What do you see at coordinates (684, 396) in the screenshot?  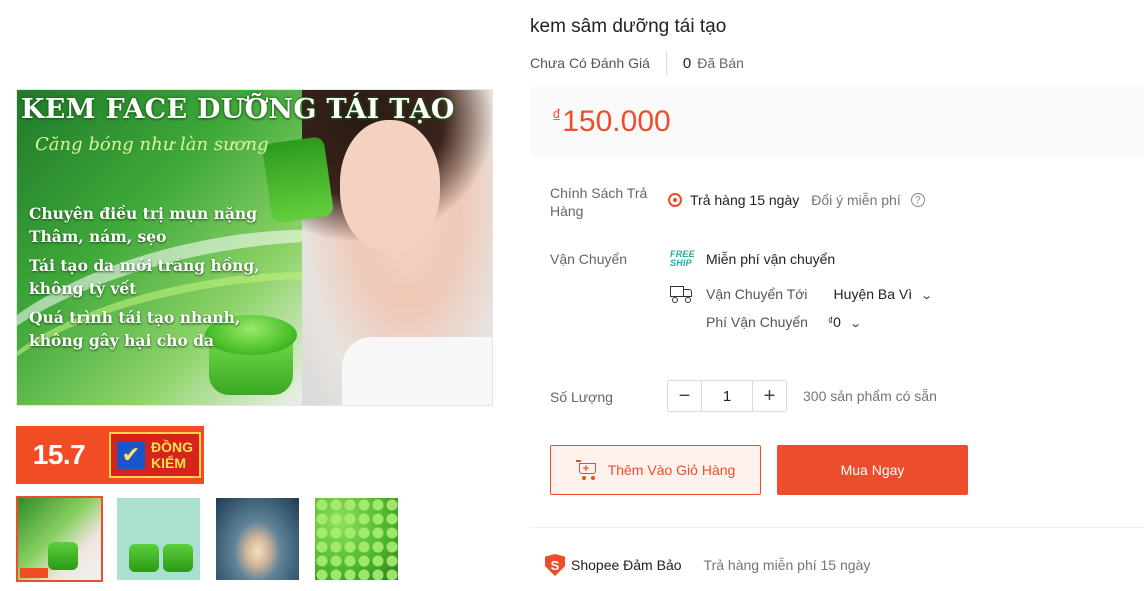 I see `decrease-button: −` at bounding box center [684, 396].